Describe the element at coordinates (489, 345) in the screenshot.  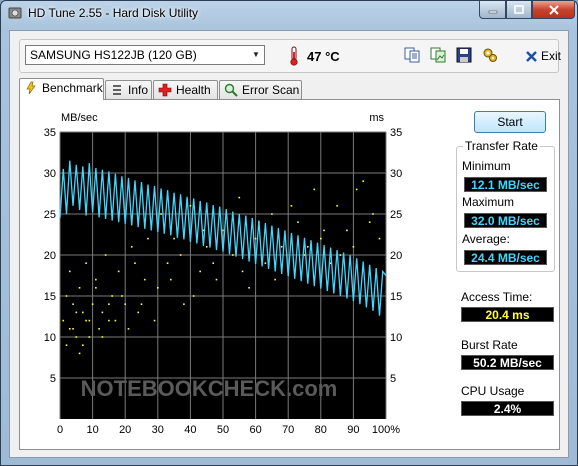
I see `burst-rate-label: Burst Rate` at that location.